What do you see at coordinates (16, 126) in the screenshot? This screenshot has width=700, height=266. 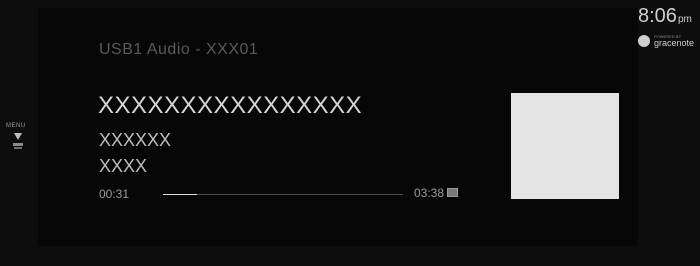 I see `menu-label: MENU` at bounding box center [16, 126].